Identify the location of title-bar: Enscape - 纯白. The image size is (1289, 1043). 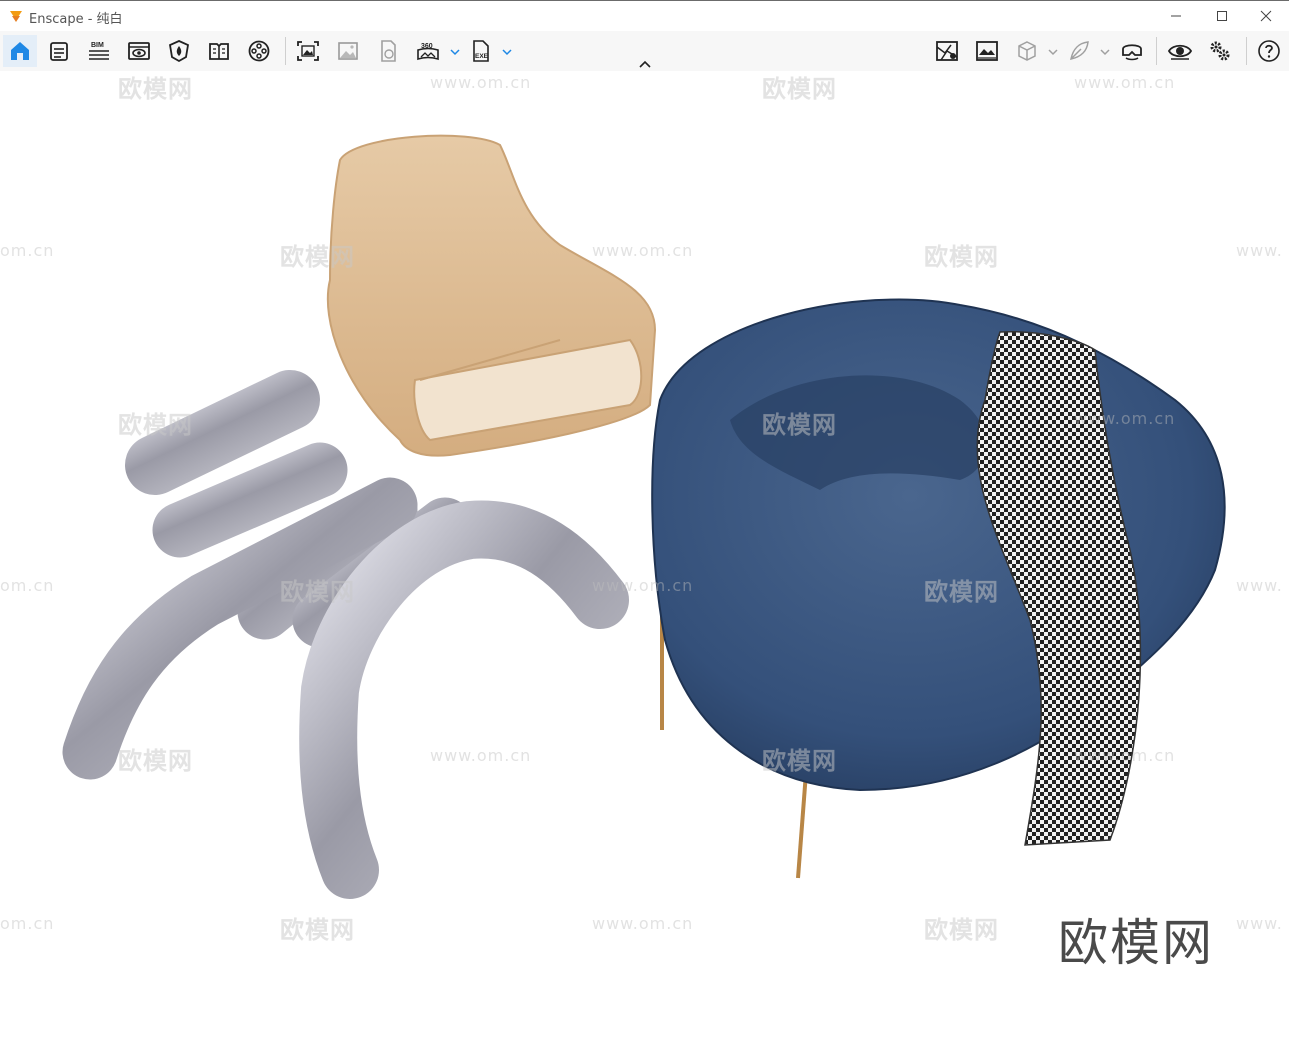
(644, 15).